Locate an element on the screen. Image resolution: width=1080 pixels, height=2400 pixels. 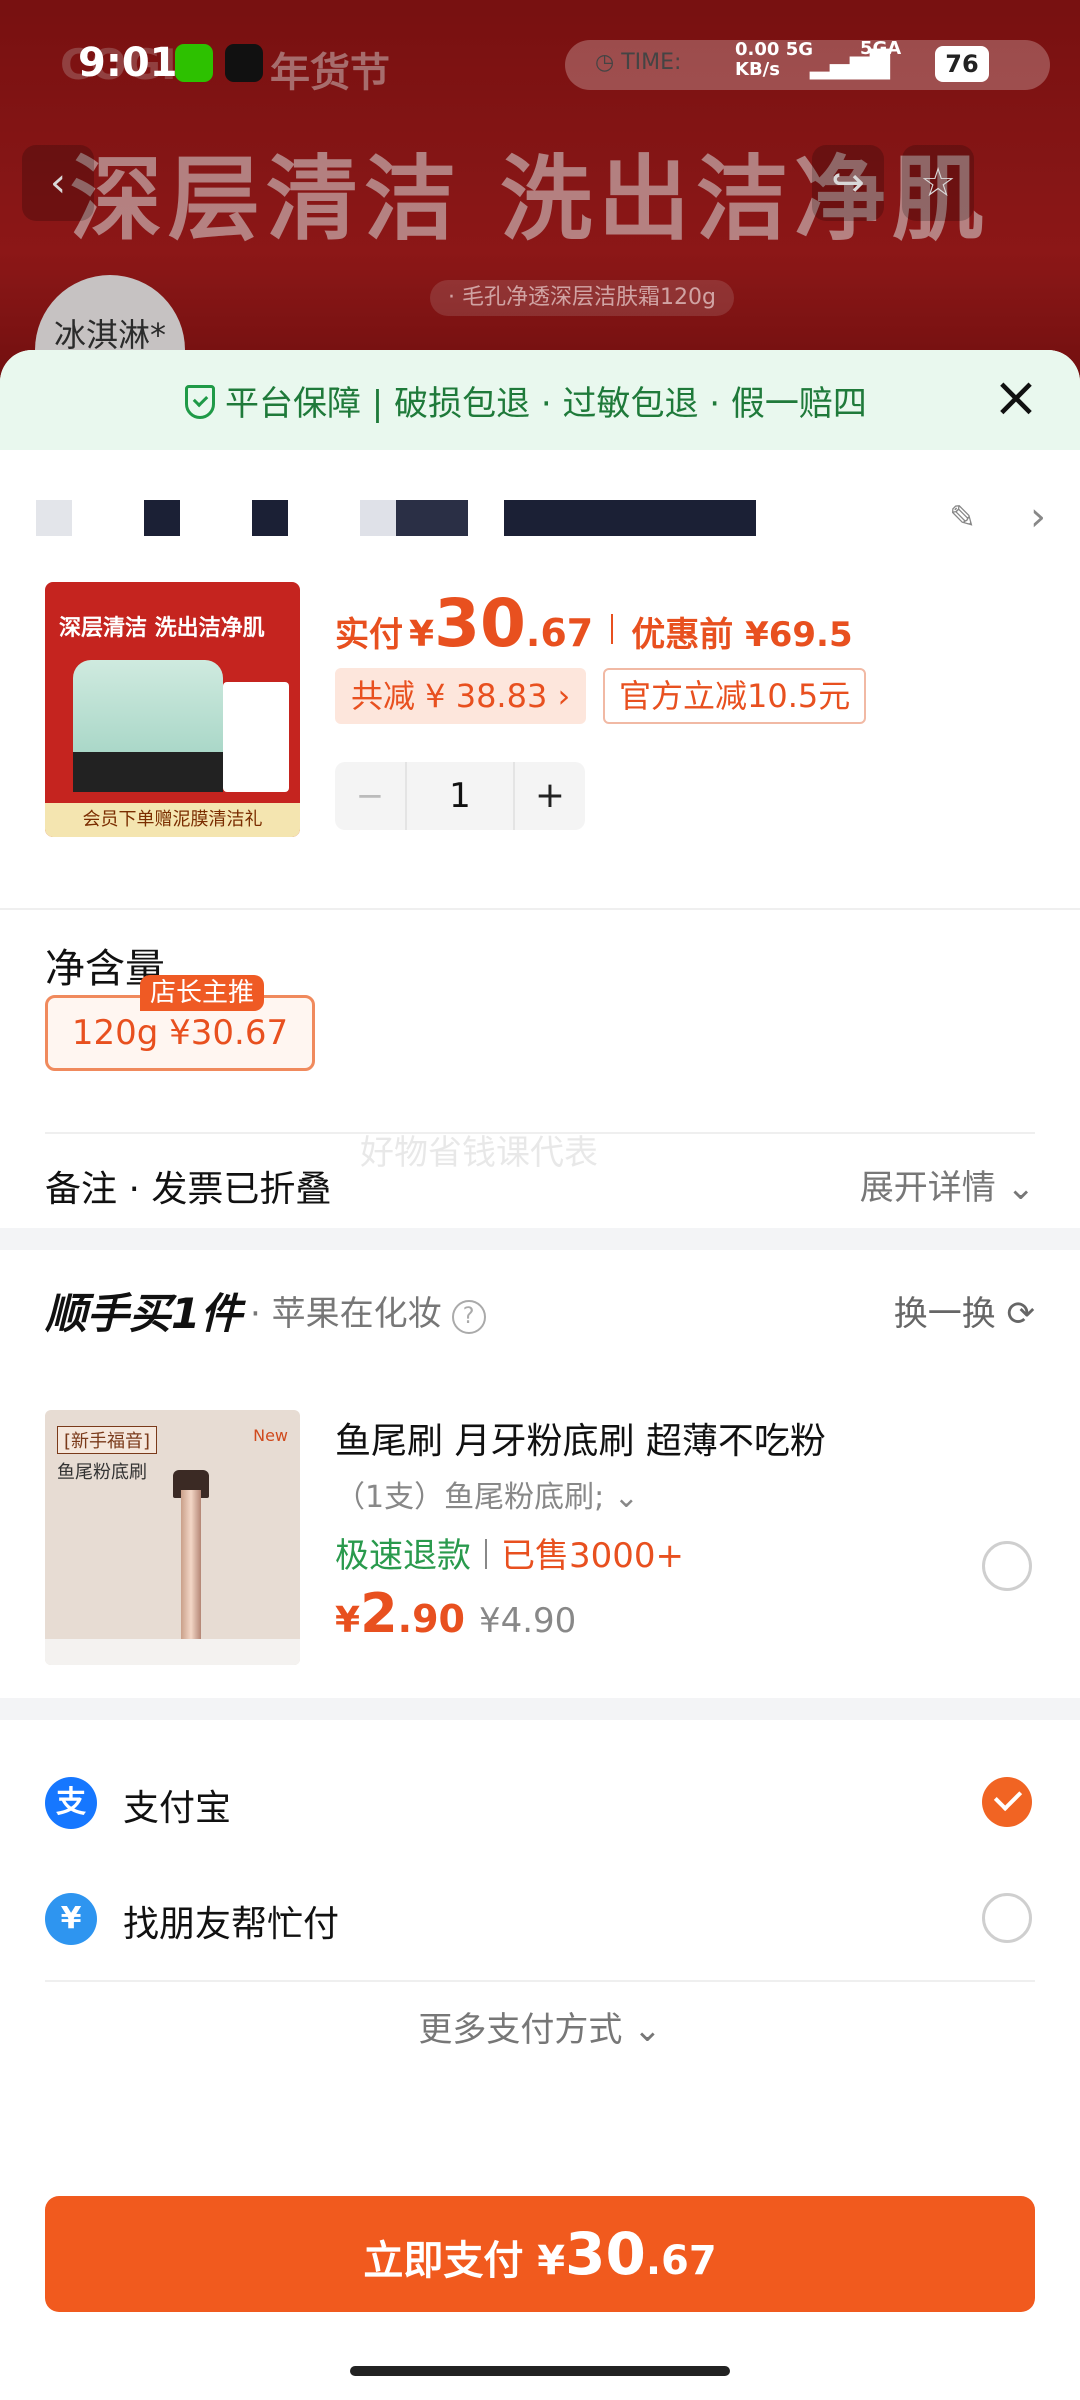
quantity-stepper: − 1 + is located at coordinates (460, 796).